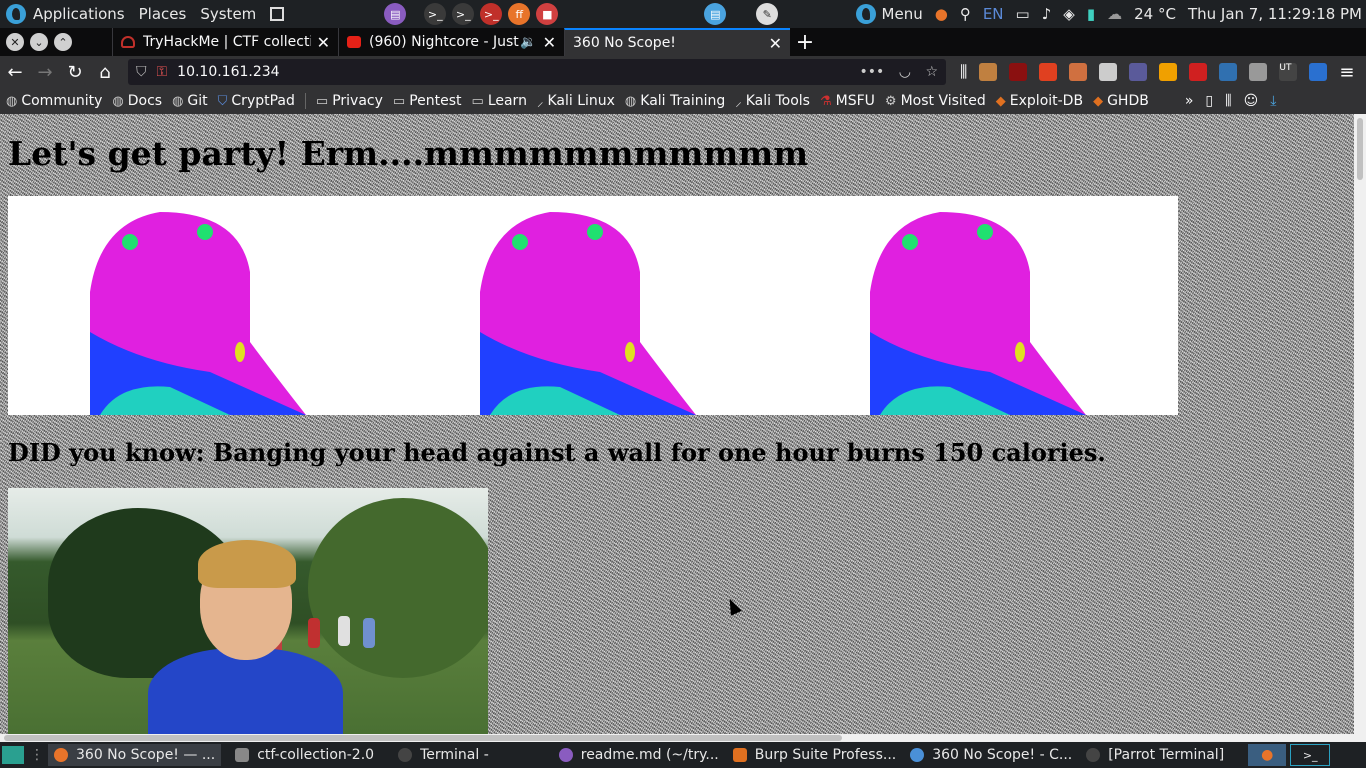 This screenshot has width=1366, height=768. Describe the element at coordinates (1228, 101) in the screenshot. I see `library-shelf-icon: ⫼` at that location.